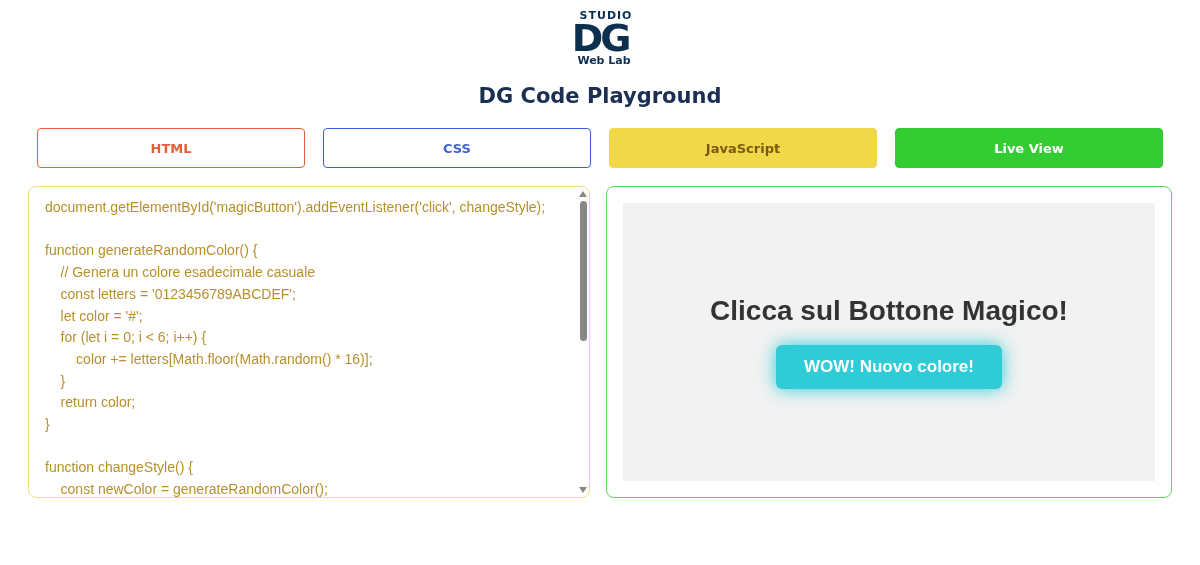 This screenshot has width=1200, height=565. Describe the element at coordinates (133, 338) in the screenshot. I see `code-line: for (let i = 0; i < 6; i++) {` at that location.